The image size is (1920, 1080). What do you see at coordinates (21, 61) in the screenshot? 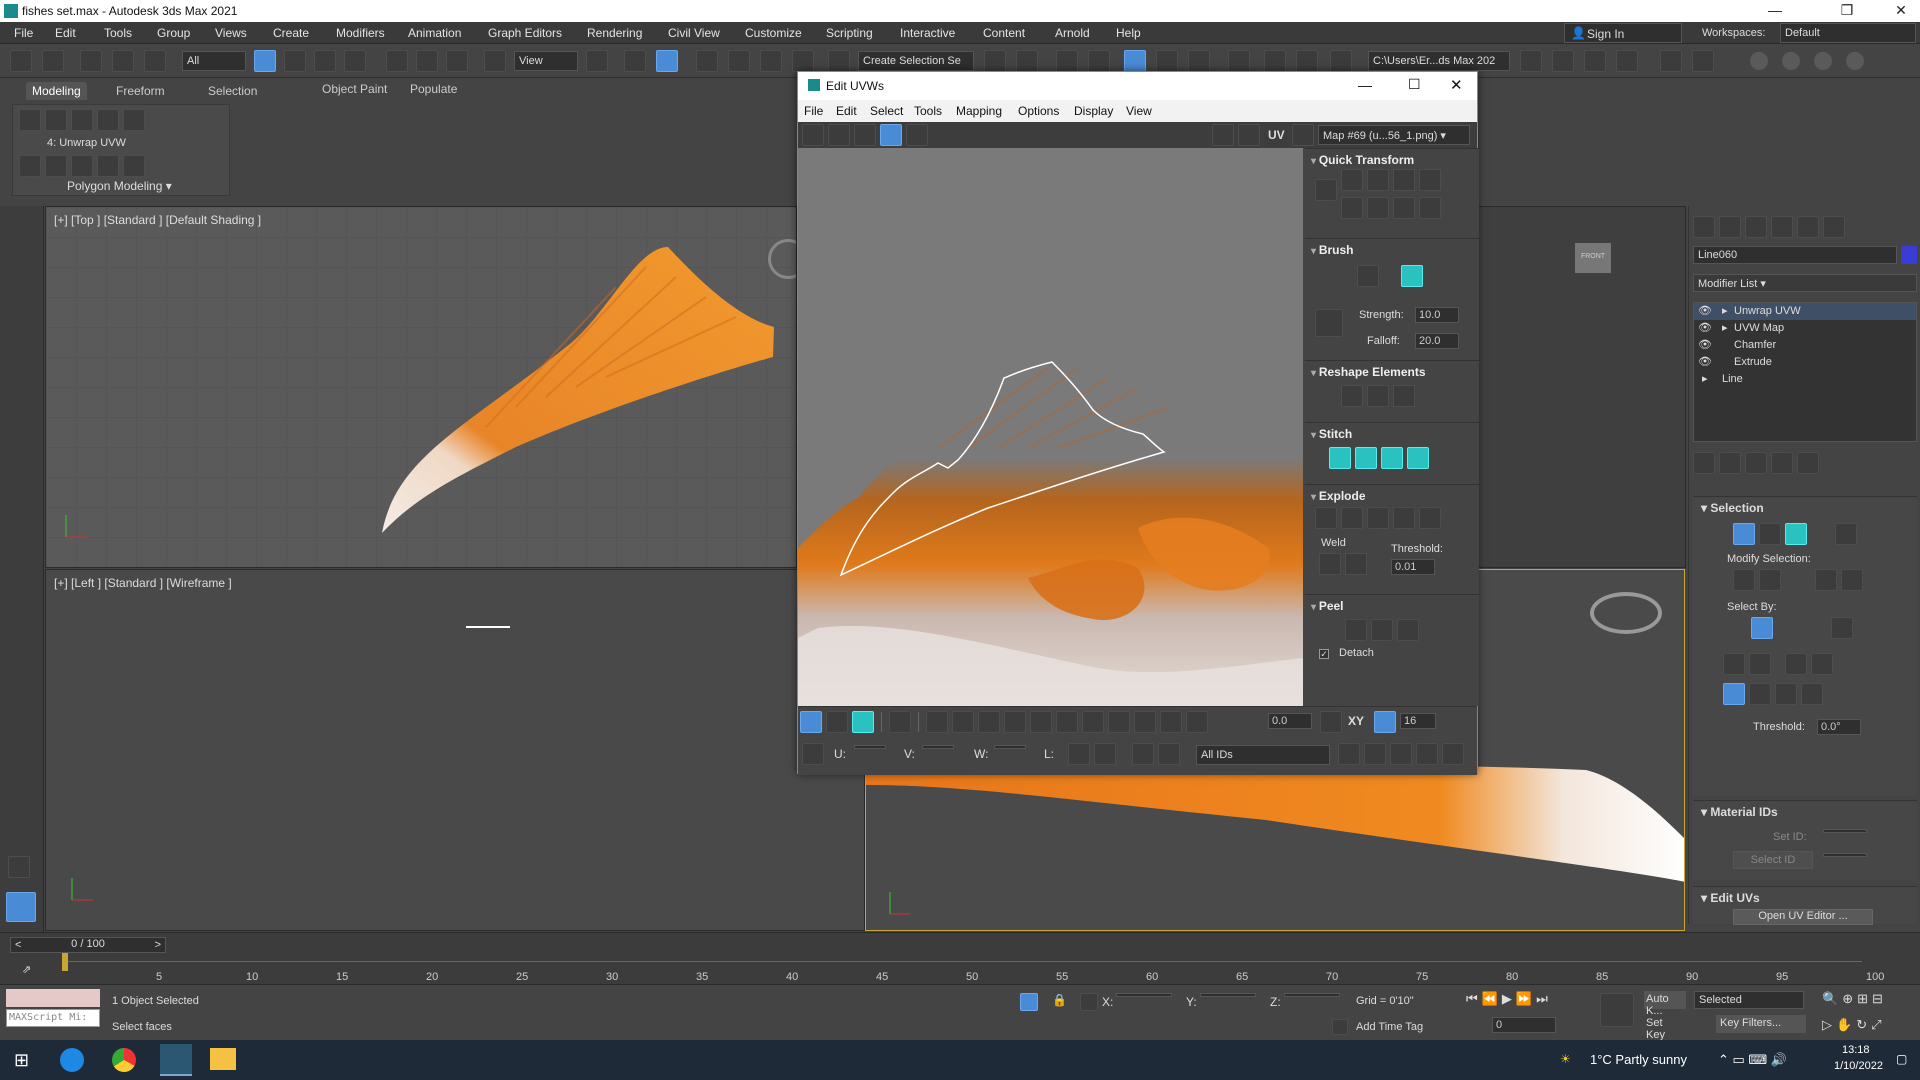
I see `undo-icon` at bounding box center [21, 61].